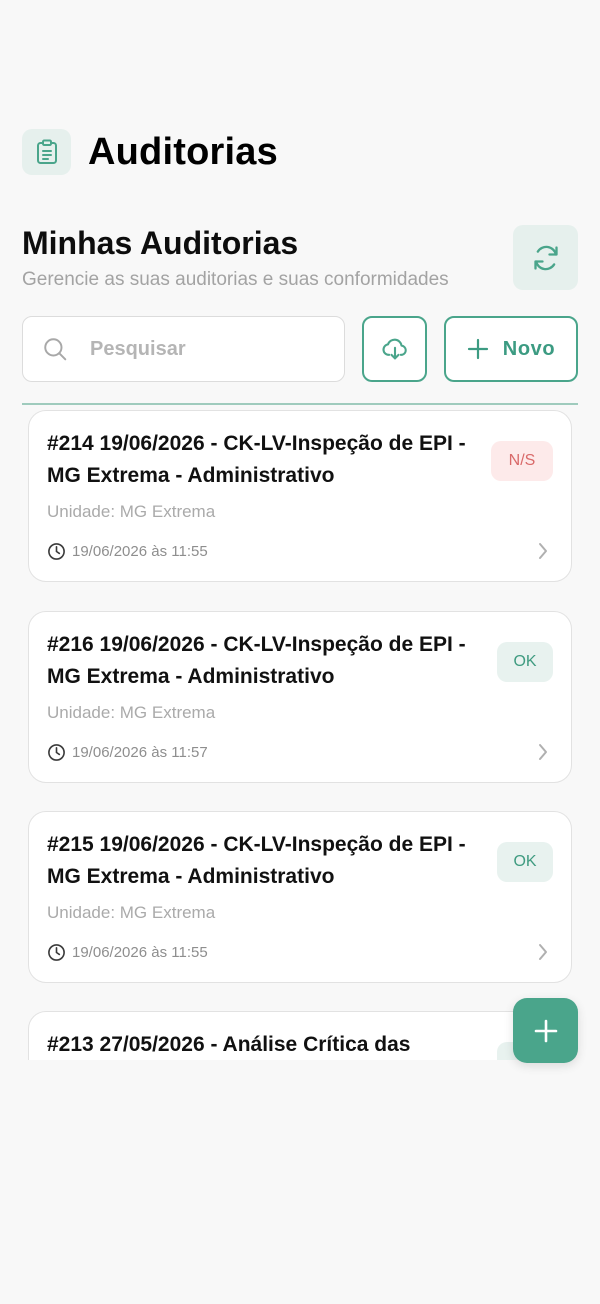  I want to click on cloud-download-icon, so click(395, 349).